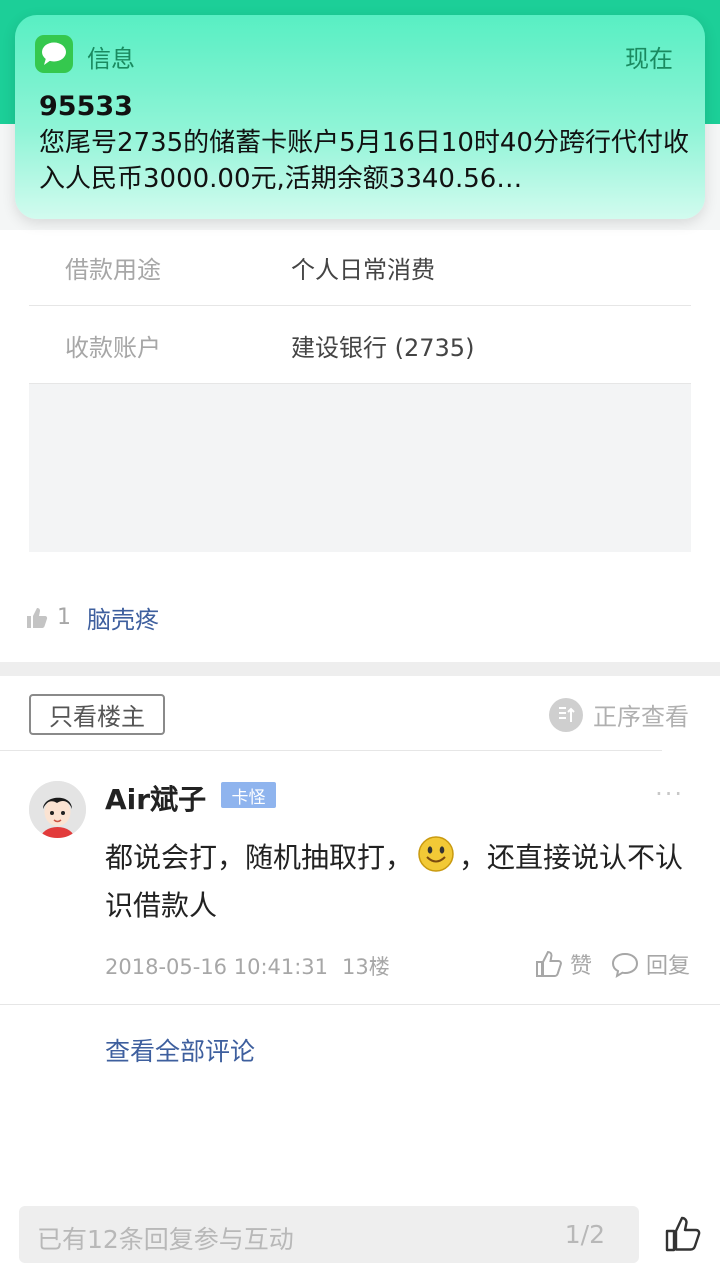 Image resolution: width=720 pixels, height=1280 pixels. I want to click on comment-timestamp: 2018-05-16 10:41:31, so click(217, 967).